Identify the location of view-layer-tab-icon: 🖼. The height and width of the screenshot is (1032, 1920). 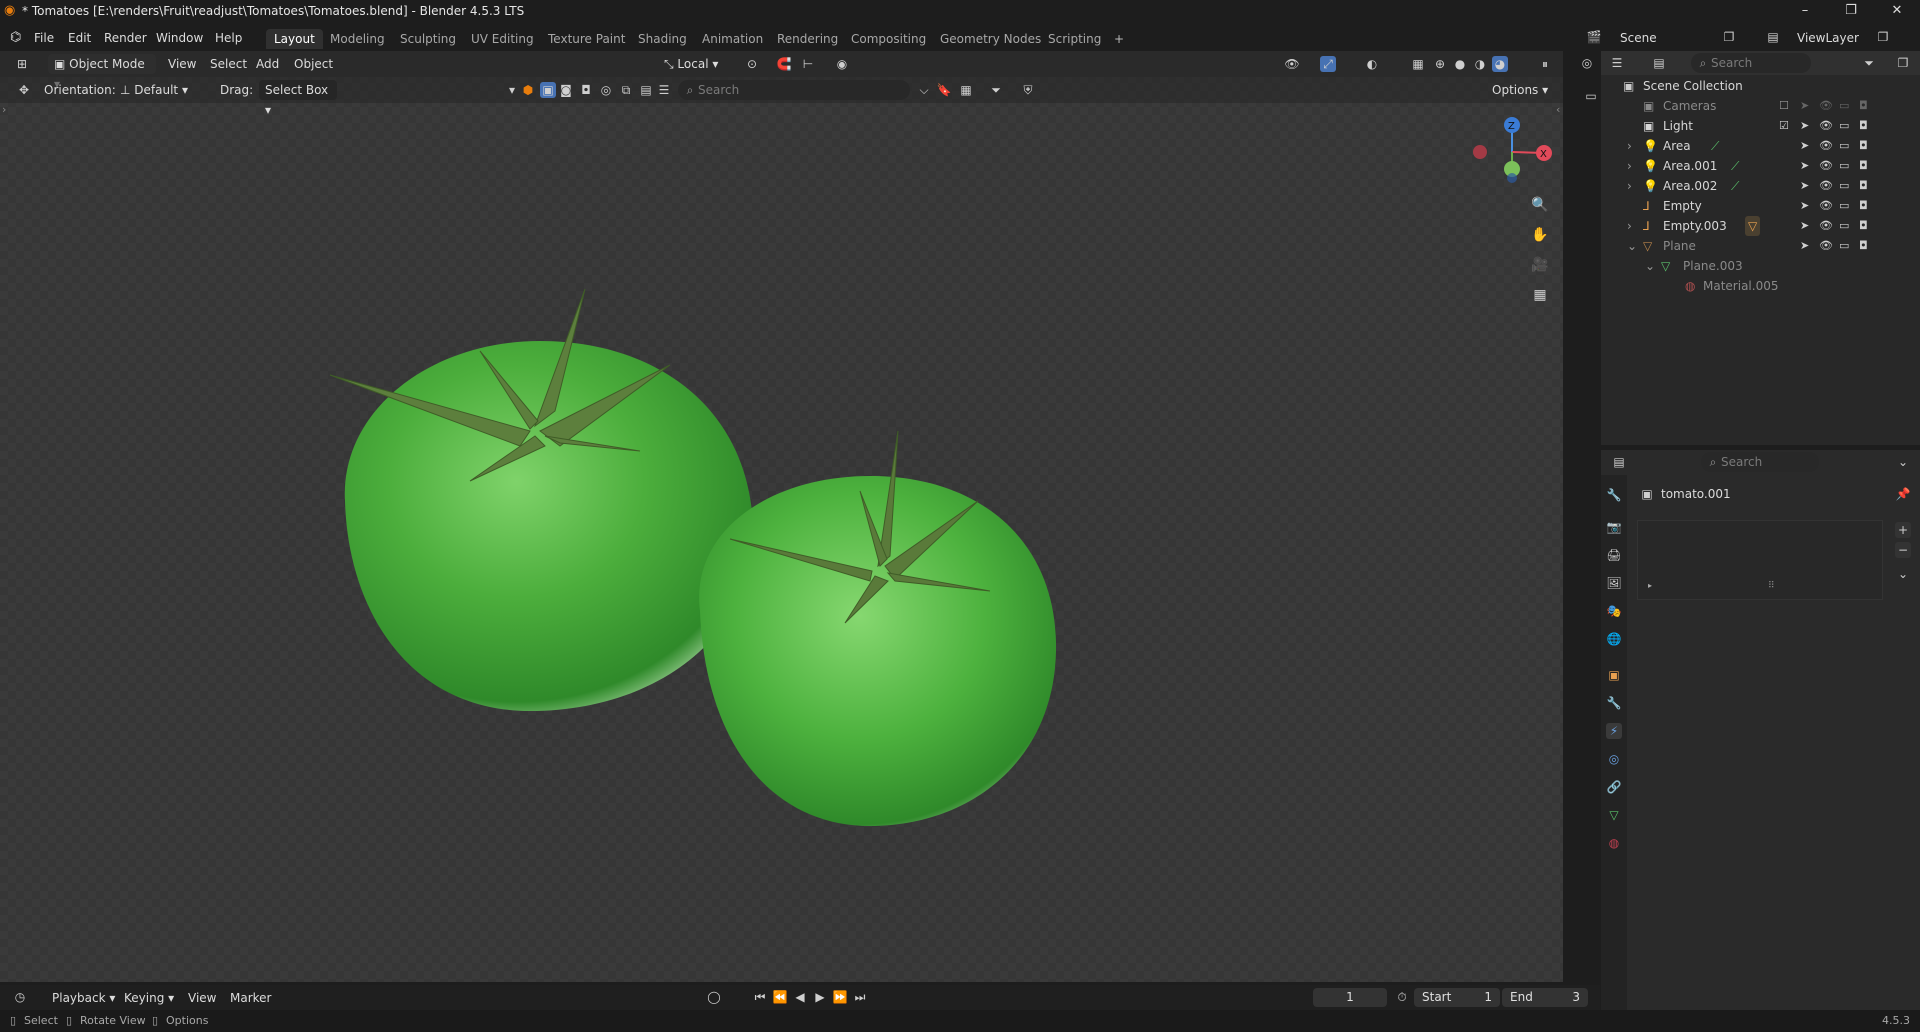
(1614, 583).